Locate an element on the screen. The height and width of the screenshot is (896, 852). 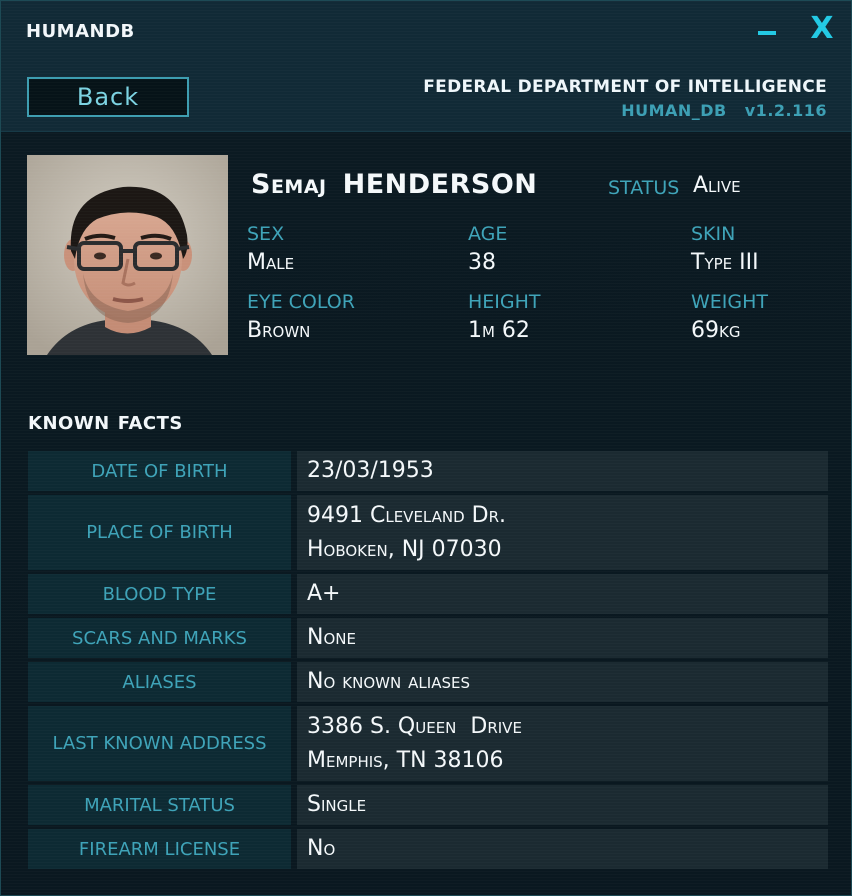
status-value: Alive is located at coordinates (717, 185).